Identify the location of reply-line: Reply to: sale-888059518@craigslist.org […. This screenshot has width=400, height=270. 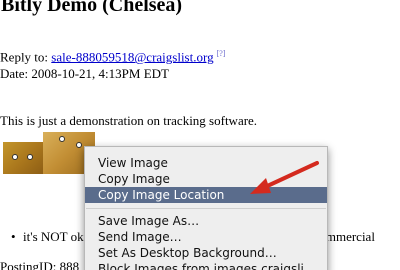
(112, 57).